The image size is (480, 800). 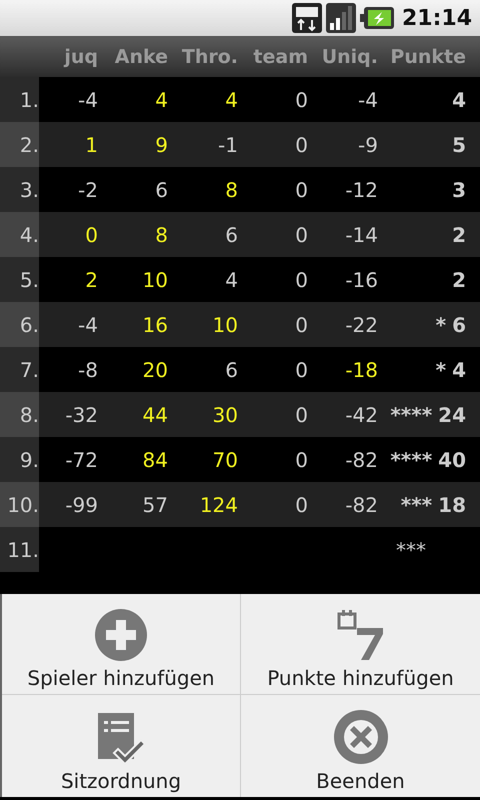 What do you see at coordinates (227, 144) in the screenshot?
I see `table-cell-text: -1` at bounding box center [227, 144].